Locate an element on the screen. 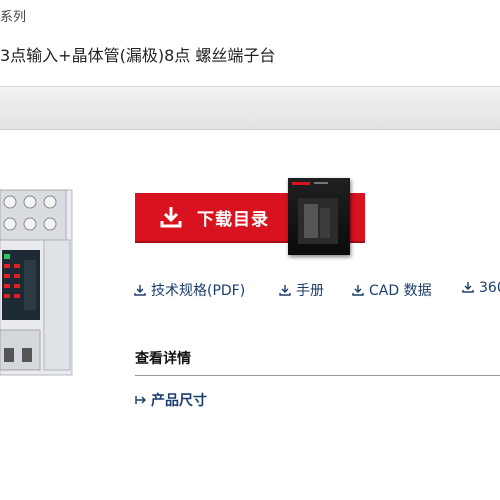 The width and height of the screenshot is (500, 500). cad-data-link: CAD 数据 is located at coordinates (392, 290).